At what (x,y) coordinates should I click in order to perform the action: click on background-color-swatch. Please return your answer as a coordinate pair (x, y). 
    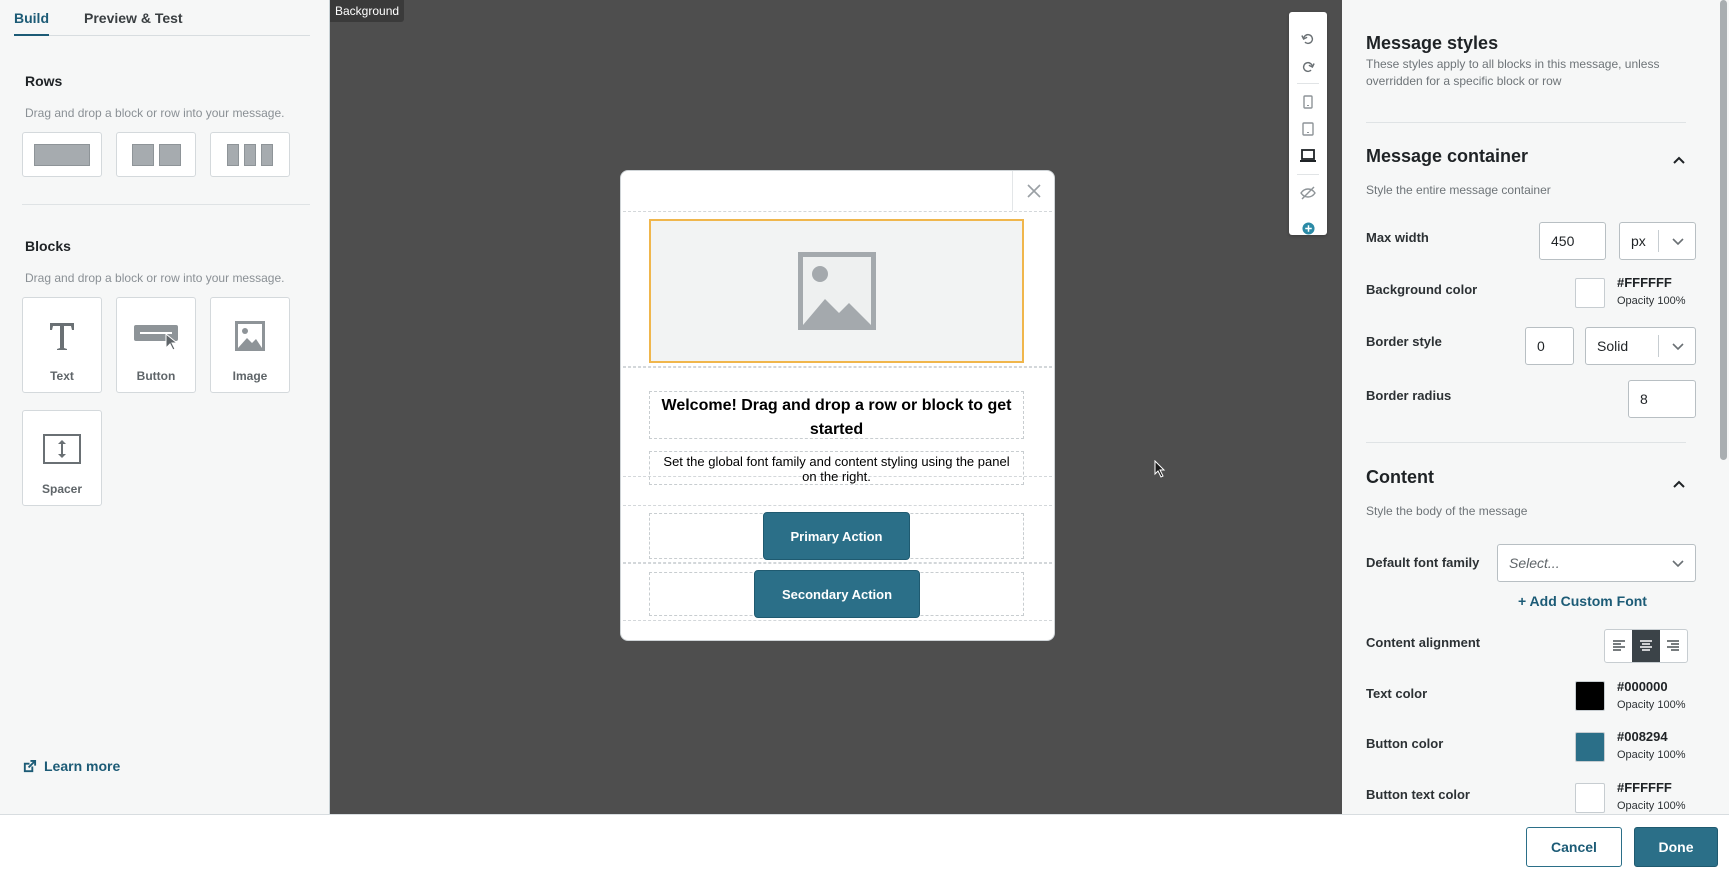
    Looking at the image, I should click on (1590, 293).